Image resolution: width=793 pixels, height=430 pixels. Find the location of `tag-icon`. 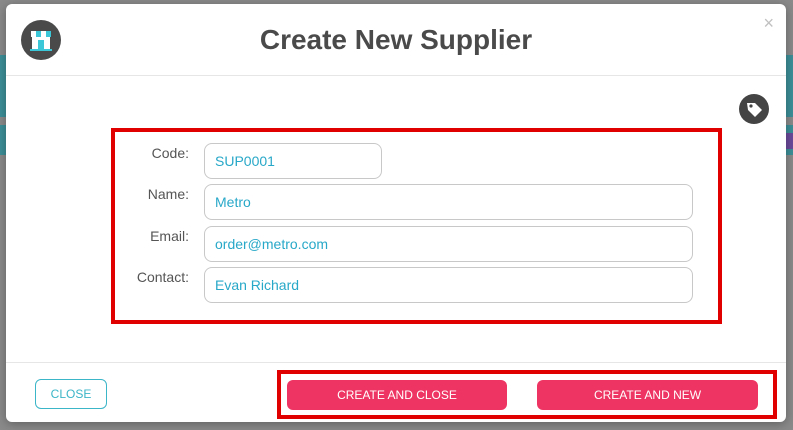

tag-icon is located at coordinates (754, 109).